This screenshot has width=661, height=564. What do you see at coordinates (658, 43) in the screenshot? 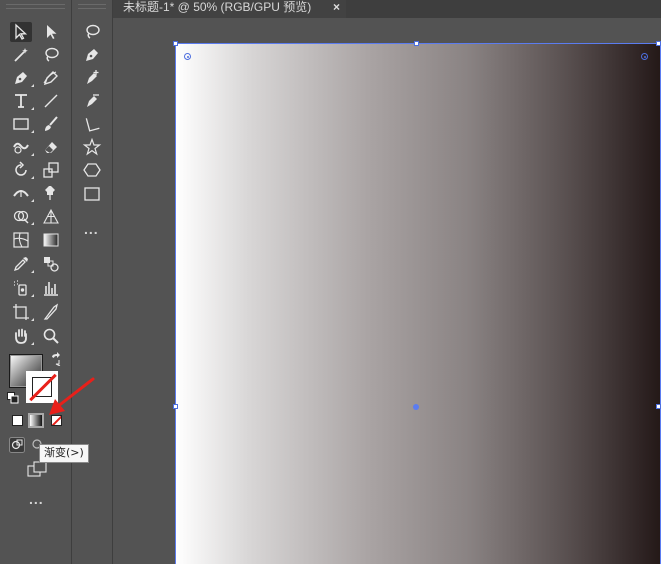
I see `resize-handle-top-right` at bounding box center [658, 43].